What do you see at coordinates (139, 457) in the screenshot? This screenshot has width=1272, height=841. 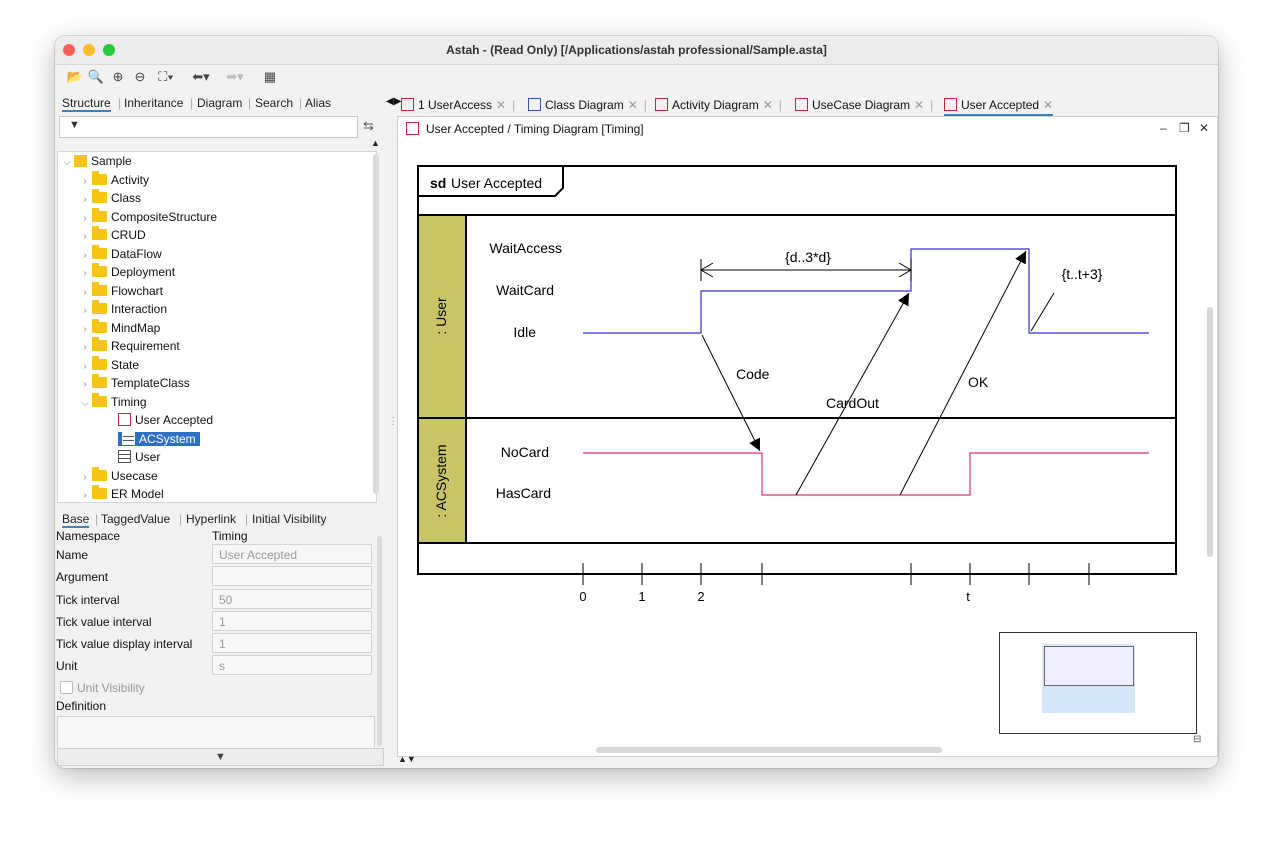 I see `tree-item-user: User` at bounding box center [139, 457].